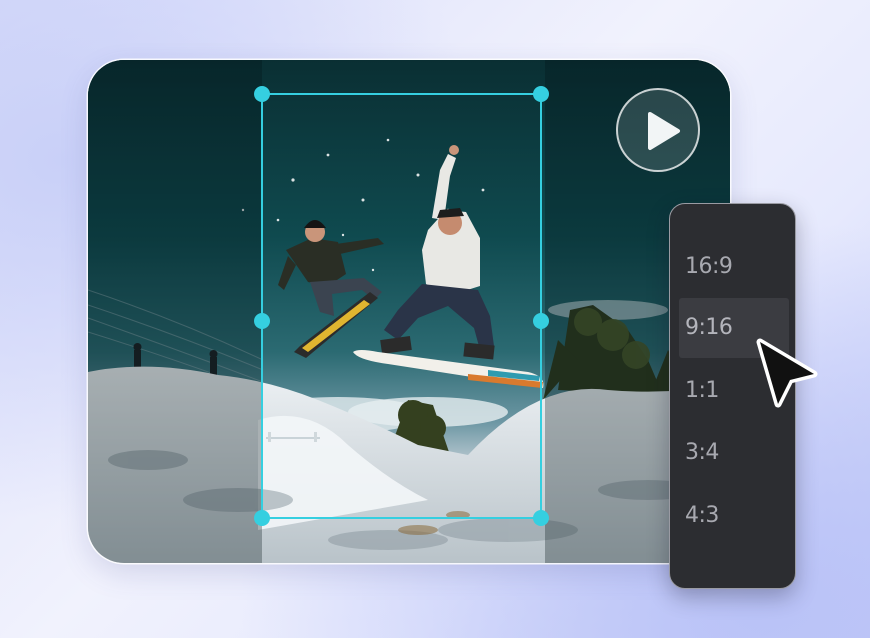 This screenshot has height=638, width=870. I want to click on crop-handle-top-left, so click(262, 94).